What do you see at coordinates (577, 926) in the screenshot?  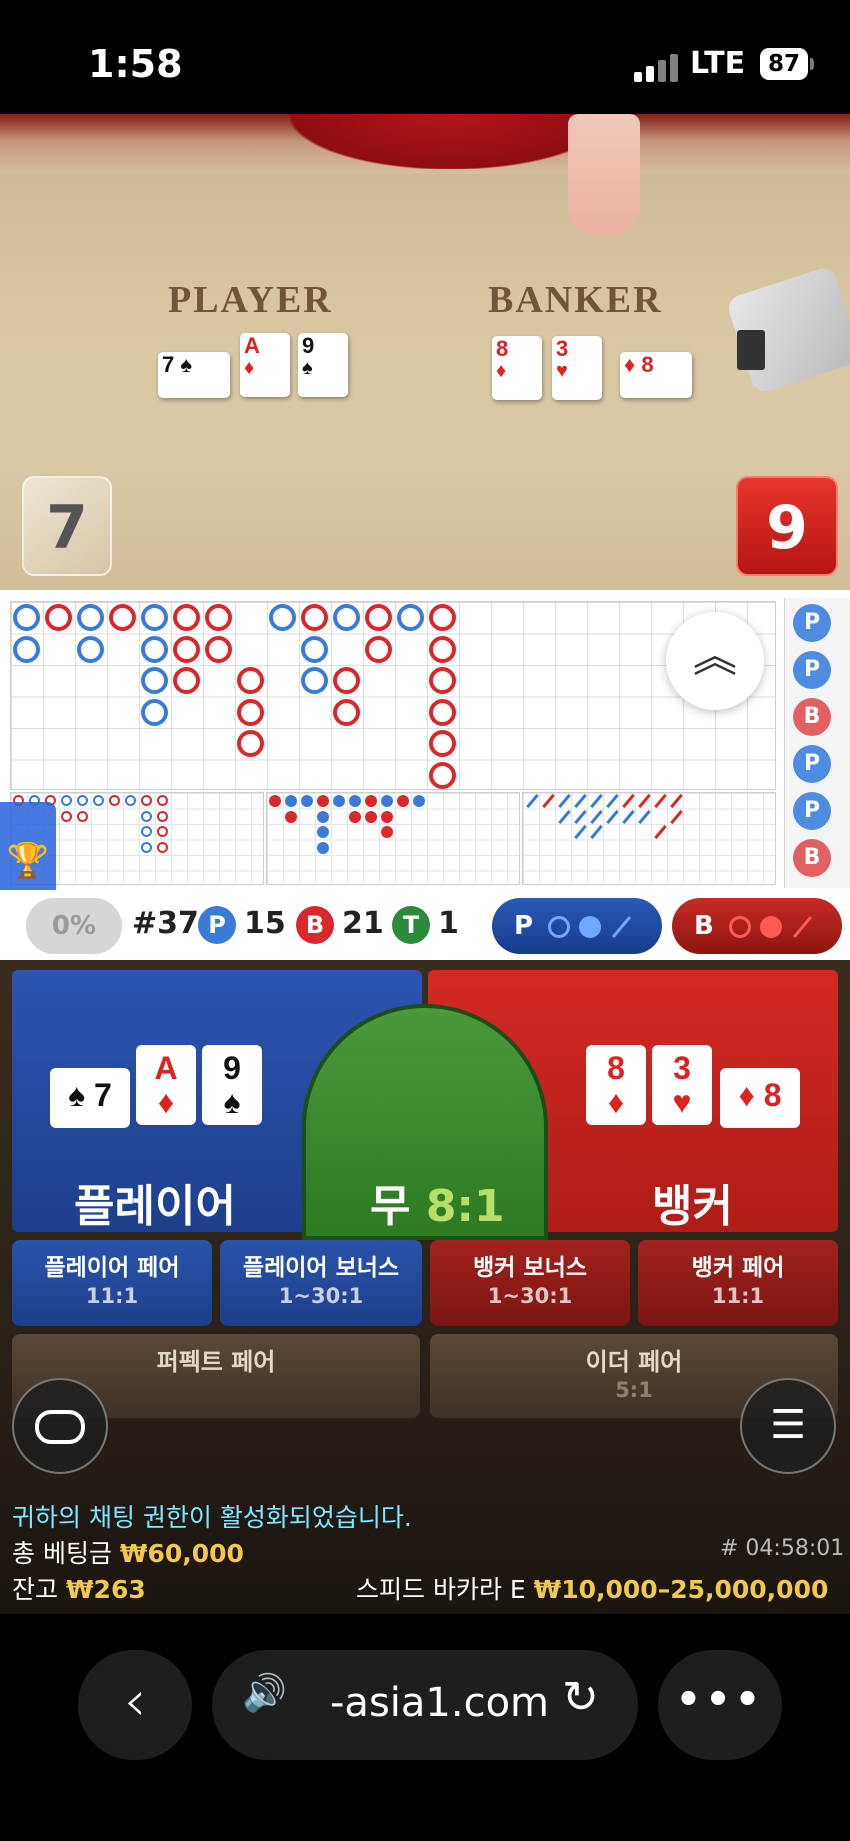 I see `ask-player-button: P` at bounding box center [577, 926].